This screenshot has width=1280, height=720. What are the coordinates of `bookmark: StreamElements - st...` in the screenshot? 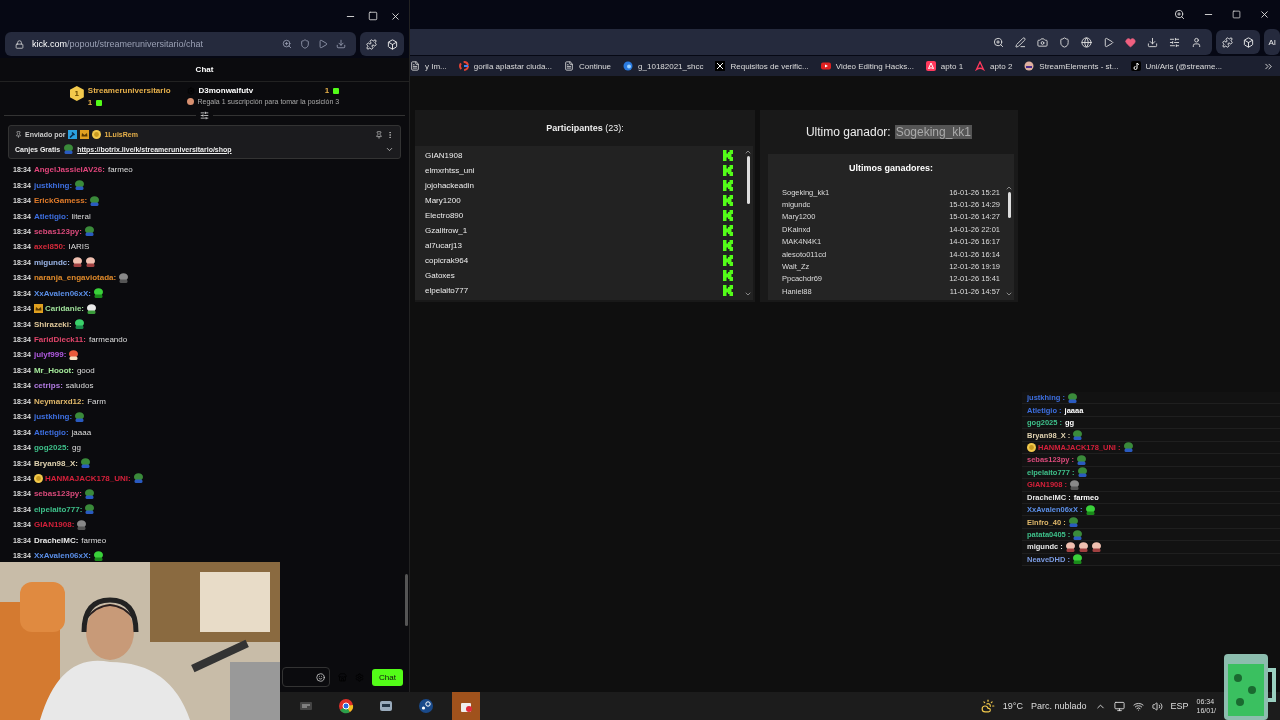 It's located at (1071, 66).